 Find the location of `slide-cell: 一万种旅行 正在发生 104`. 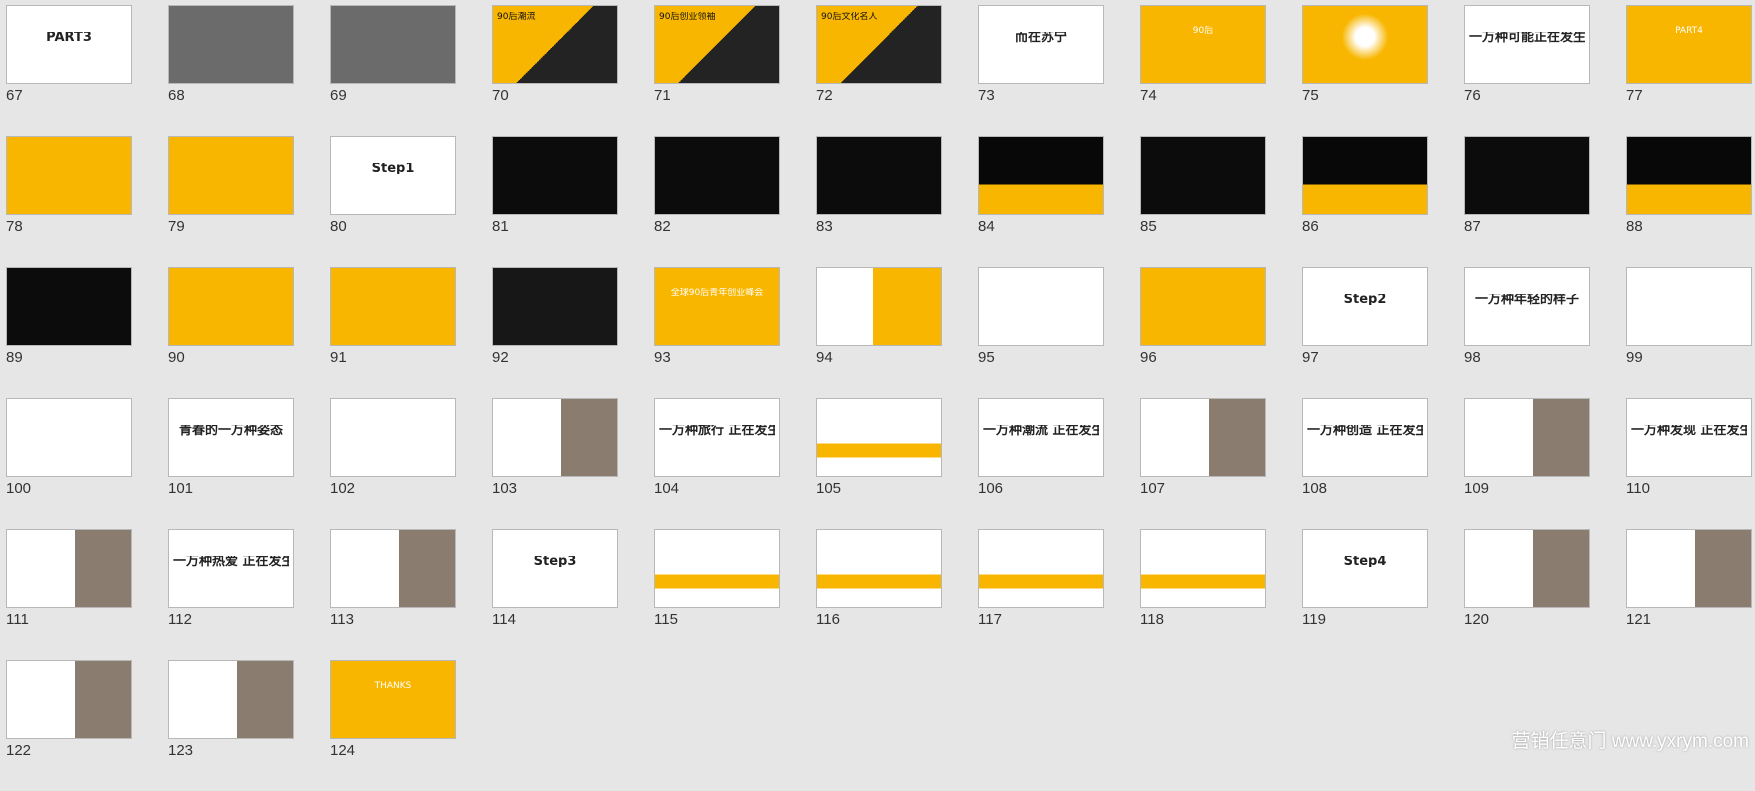

slide-cell: 一万种旅行 正在发生 104 is located at coordinates (717, 463).